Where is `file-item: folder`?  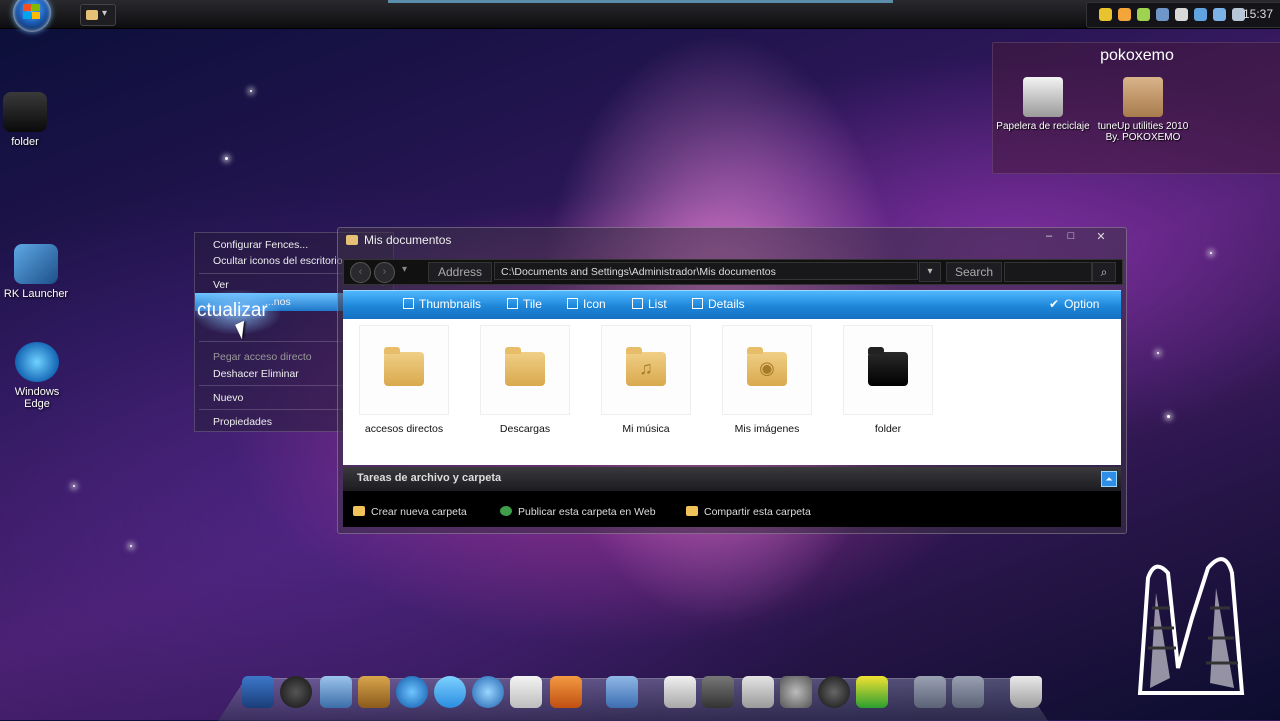
file-item: folder is located at coordinates (888, 380).